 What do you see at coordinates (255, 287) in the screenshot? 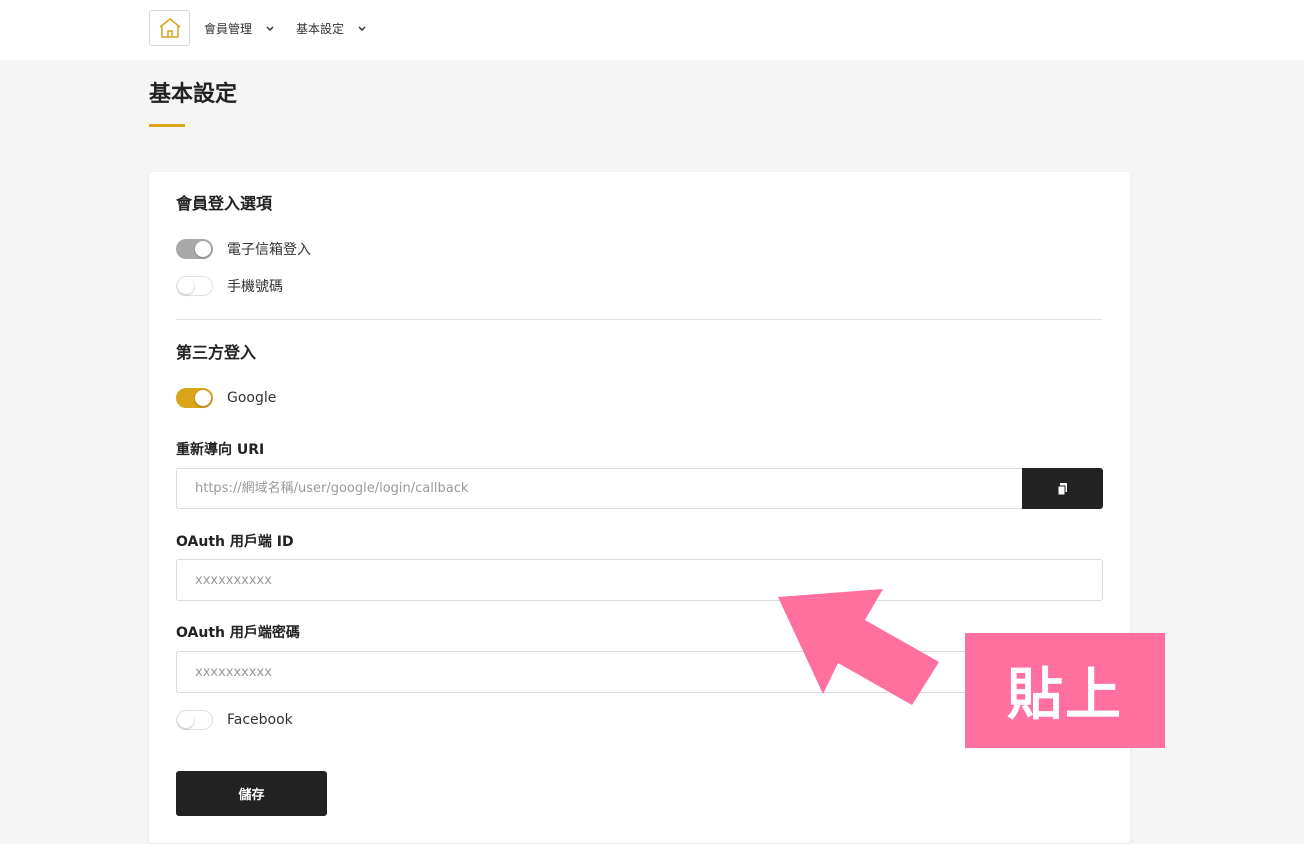
I see `phone-login-label: 手機號碼` at bounding box center [255, 287].